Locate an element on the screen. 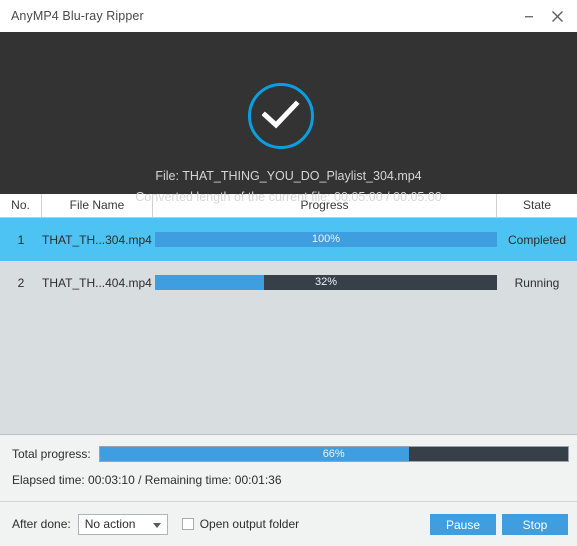  progress-bar-label: 32% is located at coordinates (326, 282).